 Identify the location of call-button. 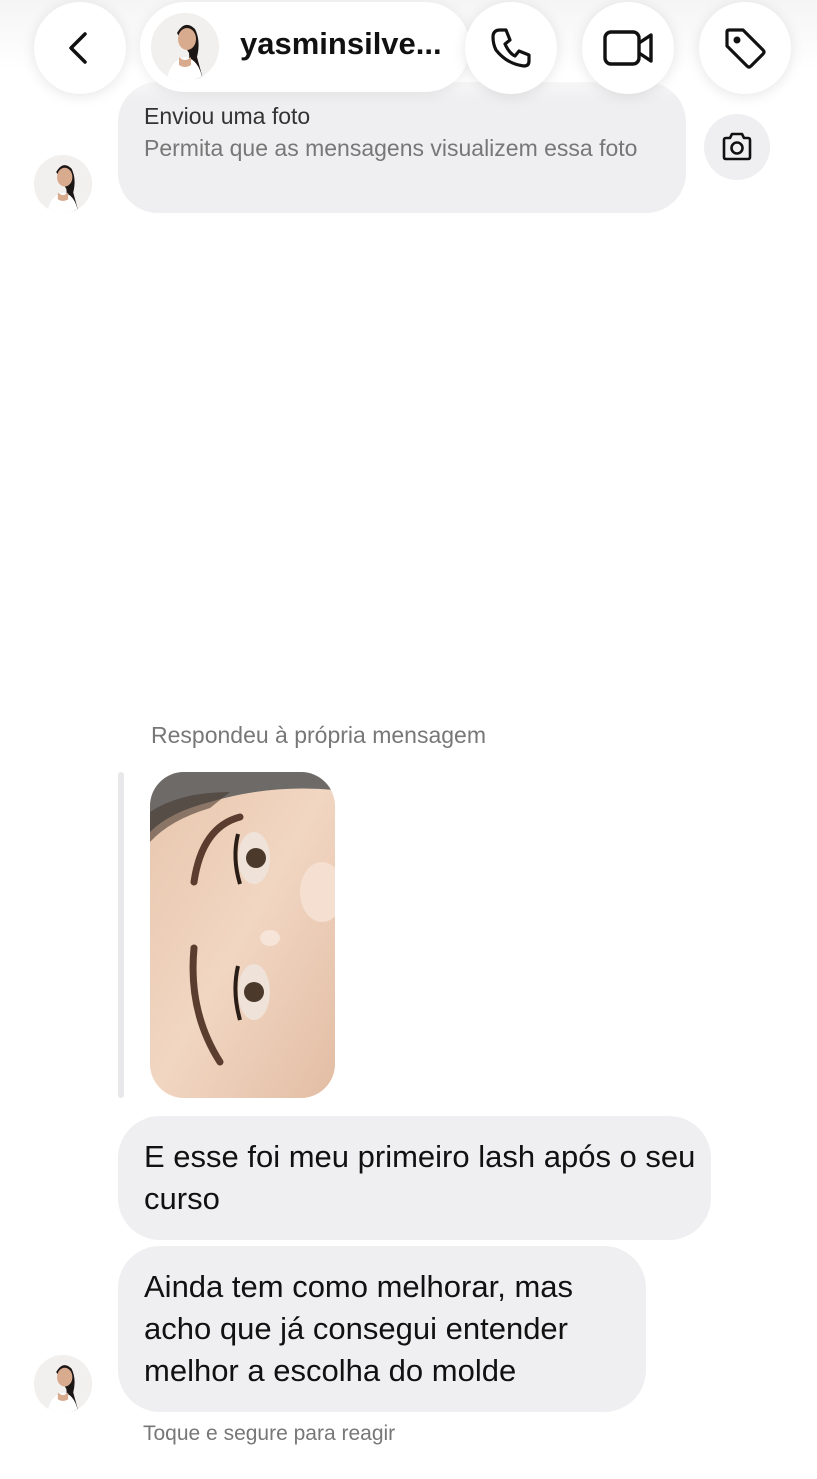
(511, 48).